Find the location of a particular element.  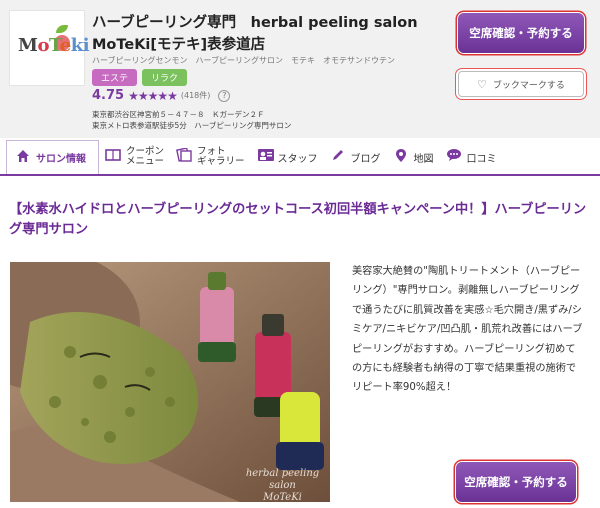

tab-blog: ブログ is located at coordinates (355, 157).